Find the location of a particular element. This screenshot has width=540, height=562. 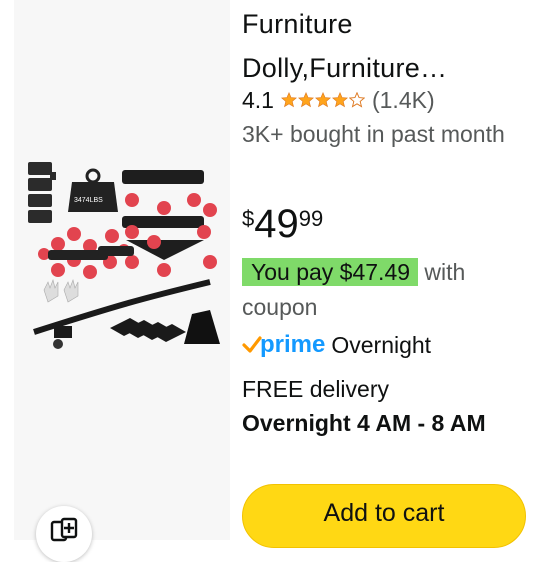

star-empty-icon is located at coordinates (356, 100).